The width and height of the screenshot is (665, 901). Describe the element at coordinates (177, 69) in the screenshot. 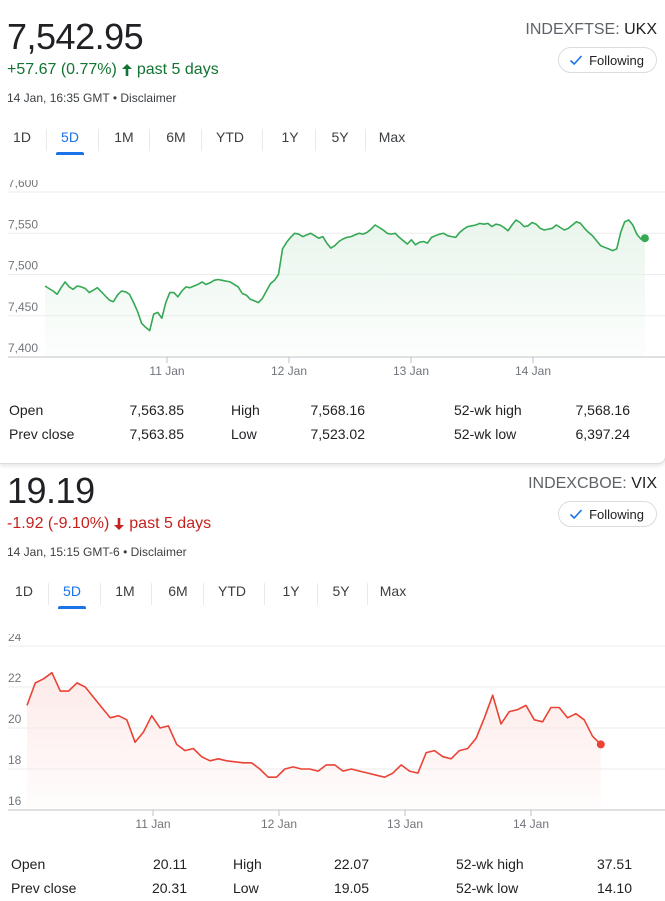

I see `ftse-change-period: past 5 days` at that location.